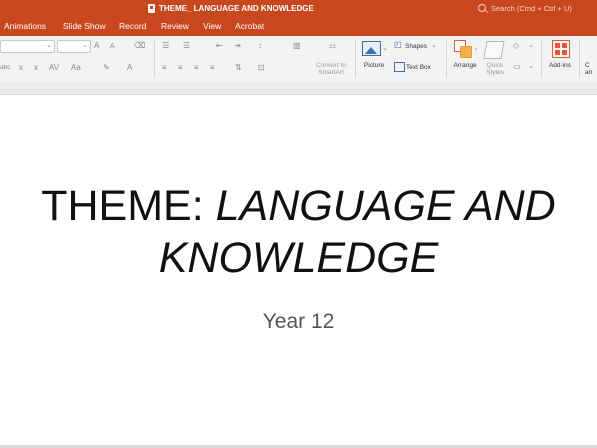  What do you see at coordinates (76, 68) in the screenshot?
I see `change-case-button: Aa` at bounding box center [76, 68].